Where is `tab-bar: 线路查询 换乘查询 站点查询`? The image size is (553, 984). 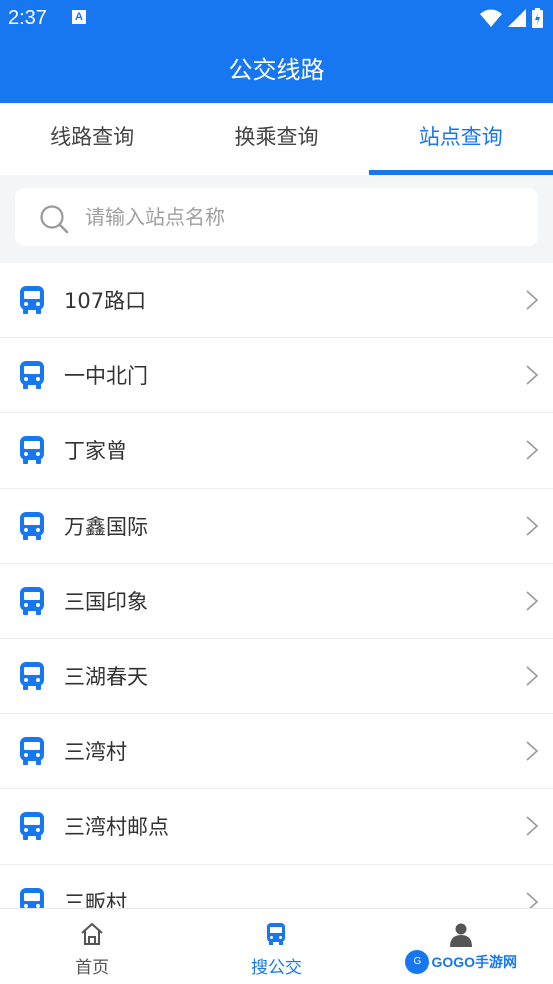
tab-bar: 线路查询 换乘查询 站点查询 is located at coordinates (276, 139).